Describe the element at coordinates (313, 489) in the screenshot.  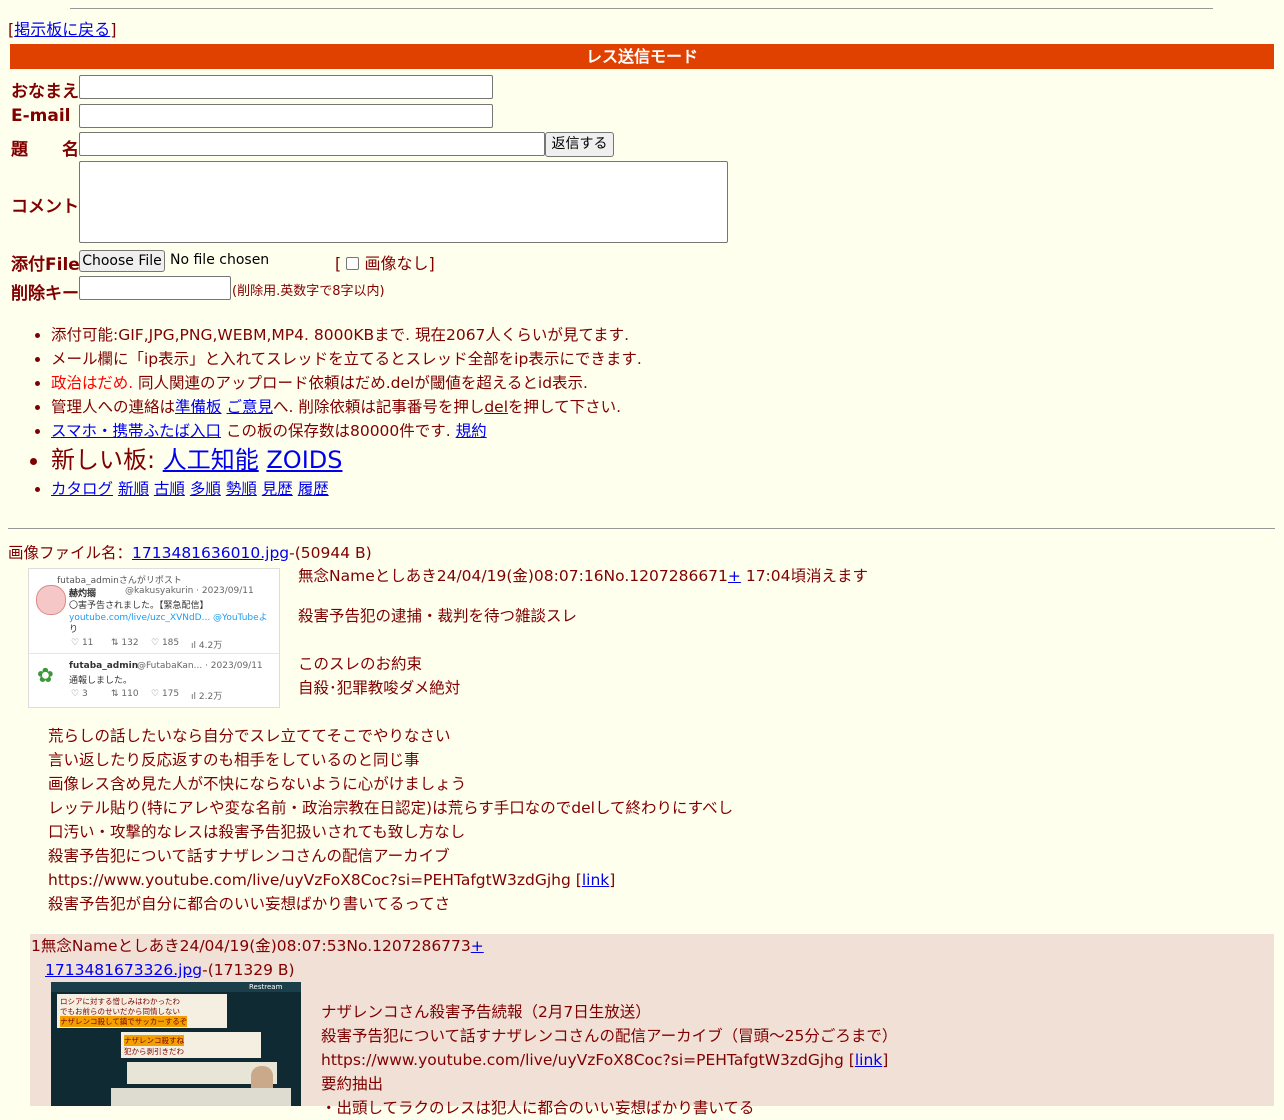
I see `post-history-link: 履歴` at that location.